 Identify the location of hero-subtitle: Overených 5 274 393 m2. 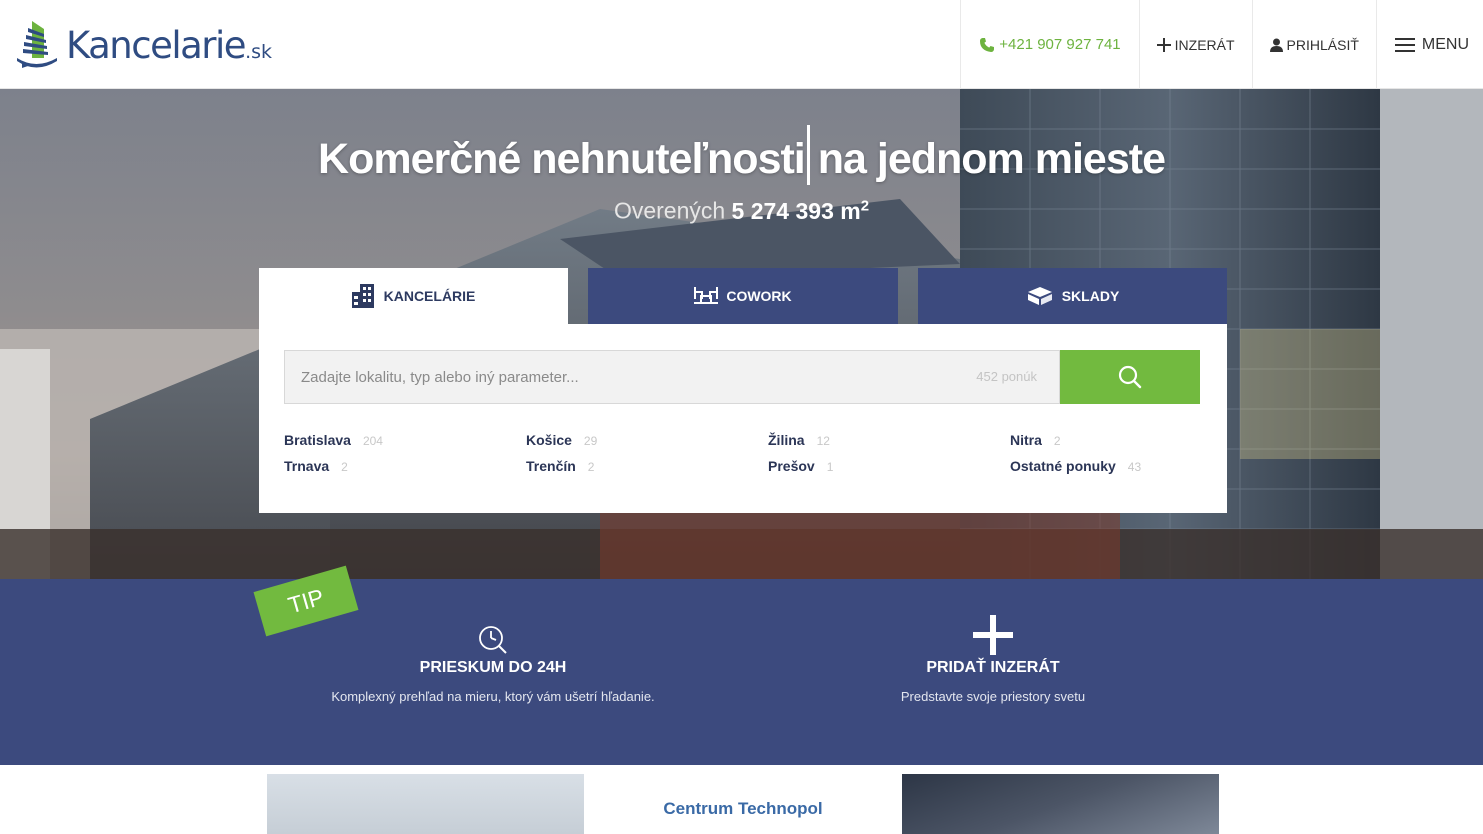
(741, 211).